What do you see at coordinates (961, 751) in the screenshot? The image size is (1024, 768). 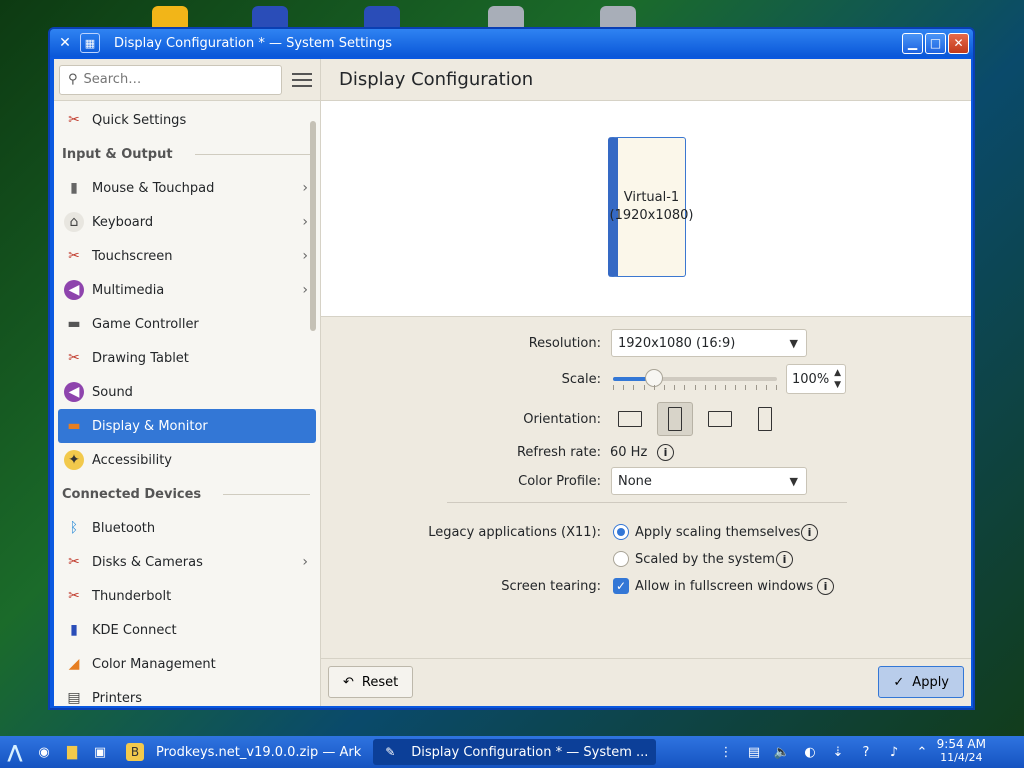 I see `clock: 9:54 AM 11/4/24` at bounding box center [961, 751].